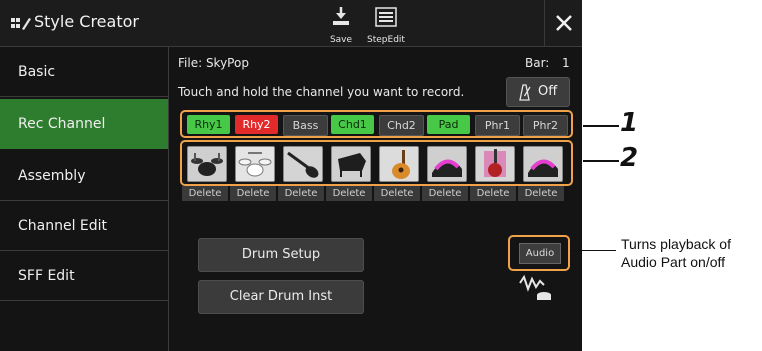  I want to click on list-icon, so click(386, 17).